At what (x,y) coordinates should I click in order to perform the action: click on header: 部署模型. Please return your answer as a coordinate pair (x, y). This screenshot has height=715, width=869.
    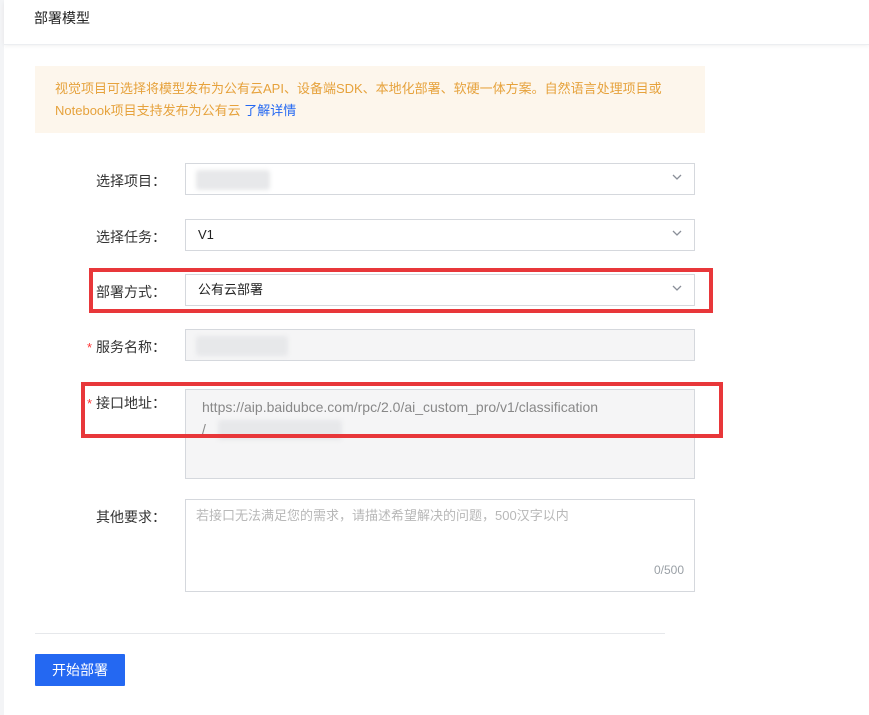
    Looking at the image, I should click on (436, 22).